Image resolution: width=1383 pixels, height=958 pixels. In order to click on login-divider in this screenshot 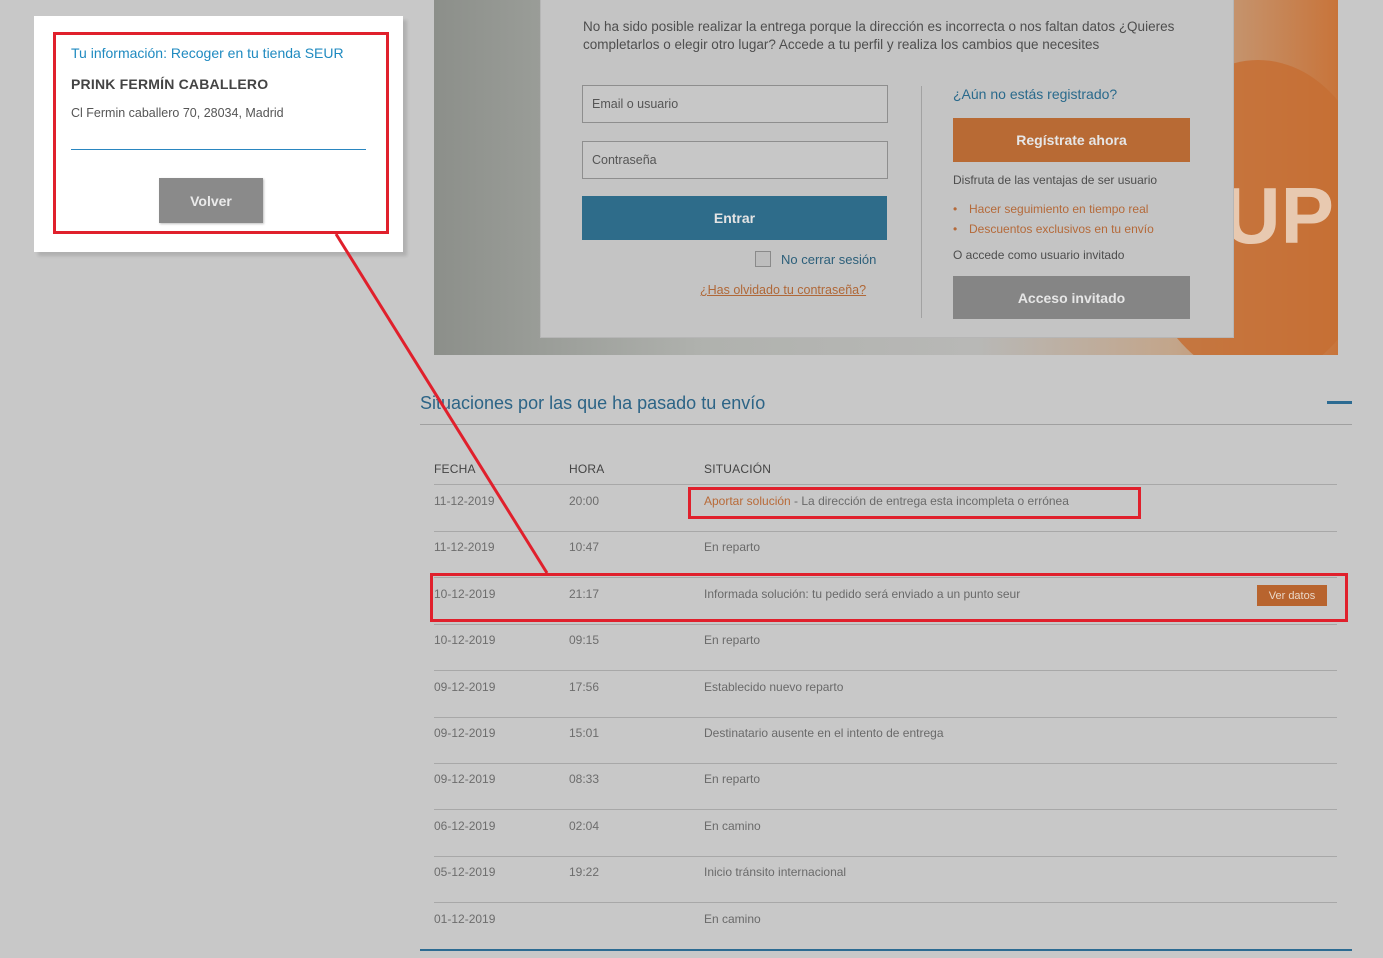, I will do `click(921, 202)`.